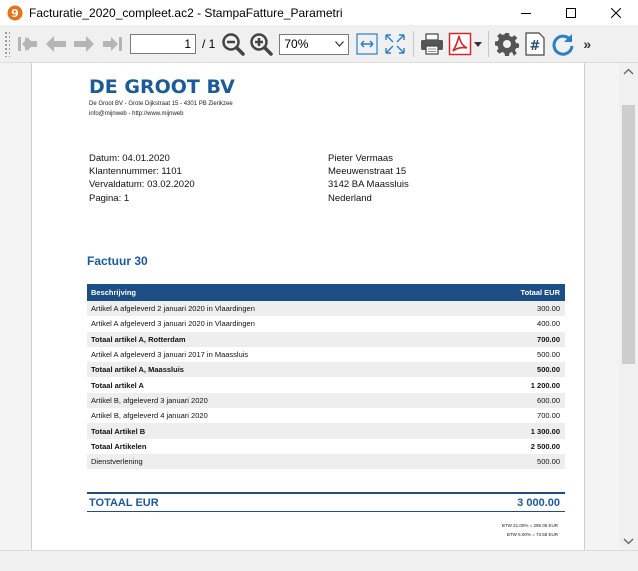 This screenshot has width=638, height=571. Describe the element at coordinates (296, 44) in the screenshot. I see `zoom-value: 70%` at that location.